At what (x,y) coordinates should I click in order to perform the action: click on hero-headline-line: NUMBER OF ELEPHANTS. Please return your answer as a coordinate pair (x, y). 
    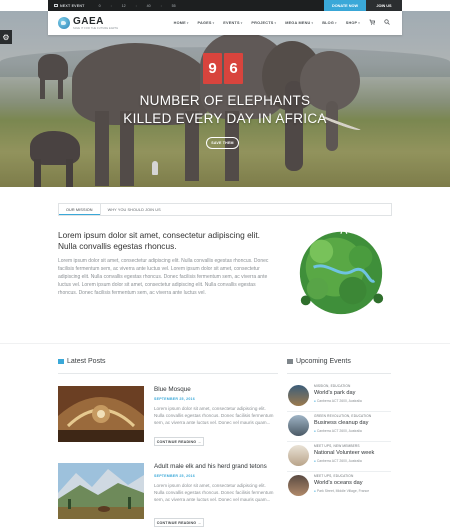
    Looking at the image, I should click on (225, 100).